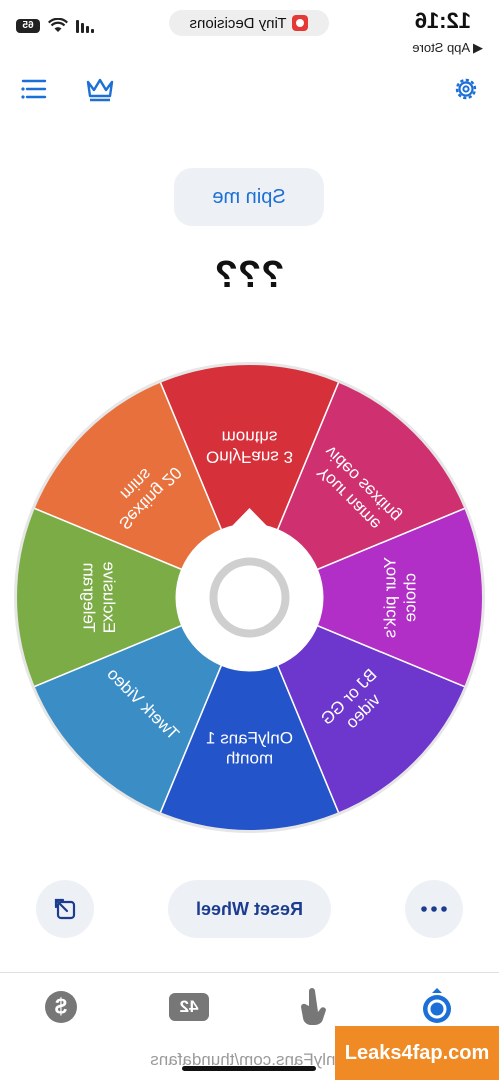 The height and width of the screenshot is (1081, 499). I want to click on hand-icon, so click(313, 1007).